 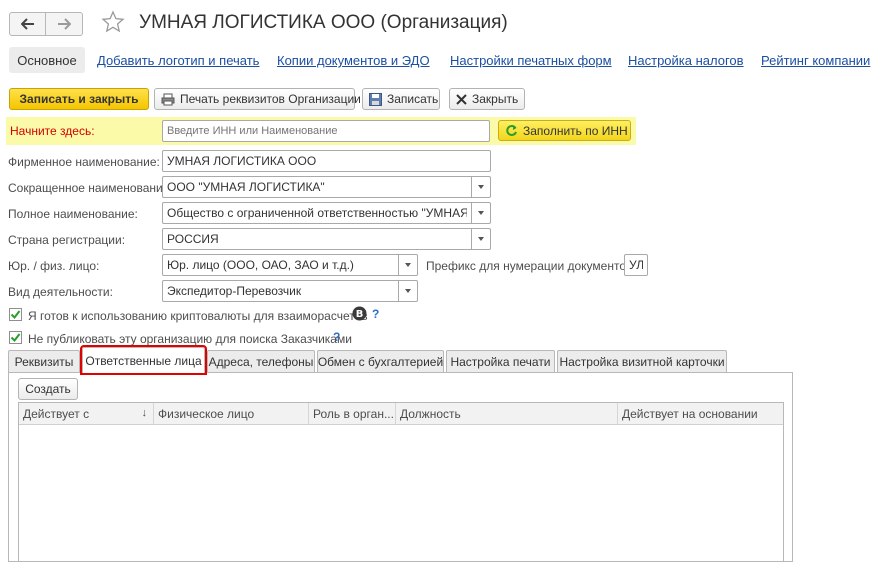 What do you see at coordinates (642, 361) in the screenshot?
I see `tab-business-card-settings: Настройка визитной карточки` at bounding box center [642, 361].